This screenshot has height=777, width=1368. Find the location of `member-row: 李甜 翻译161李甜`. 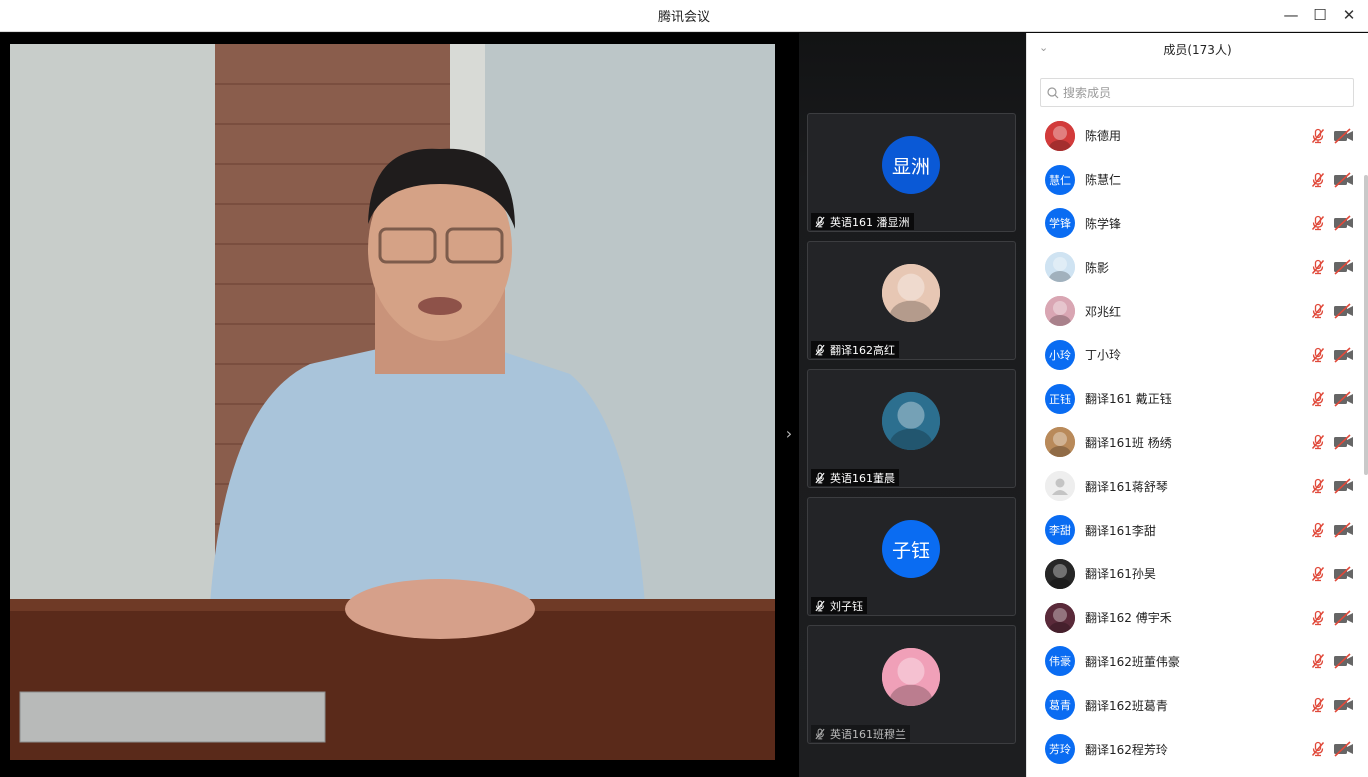

member-row: 李甜 翻译161李甜 is located at coordinates (1197, 530).